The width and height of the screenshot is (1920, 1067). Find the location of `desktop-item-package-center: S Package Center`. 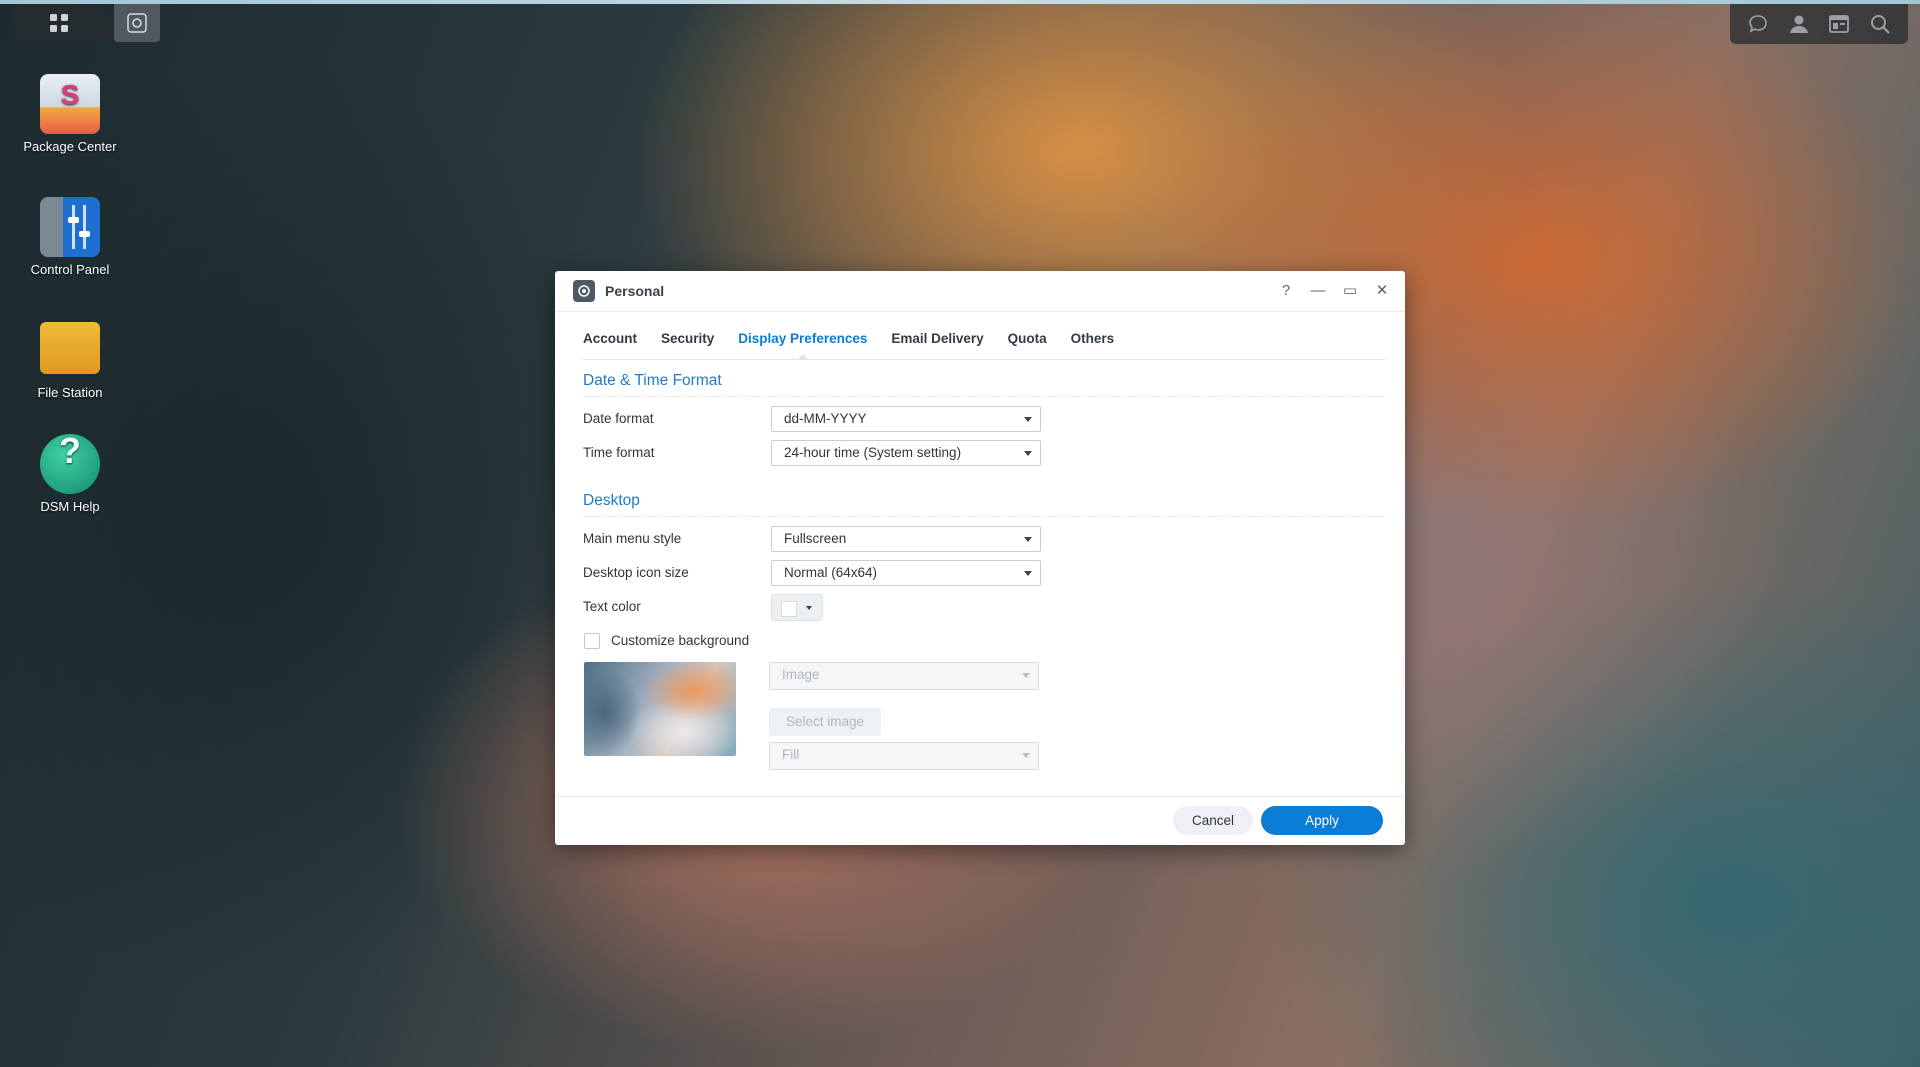

desktop-item-package-center: S Package Center is located at coordinates (70, 115).